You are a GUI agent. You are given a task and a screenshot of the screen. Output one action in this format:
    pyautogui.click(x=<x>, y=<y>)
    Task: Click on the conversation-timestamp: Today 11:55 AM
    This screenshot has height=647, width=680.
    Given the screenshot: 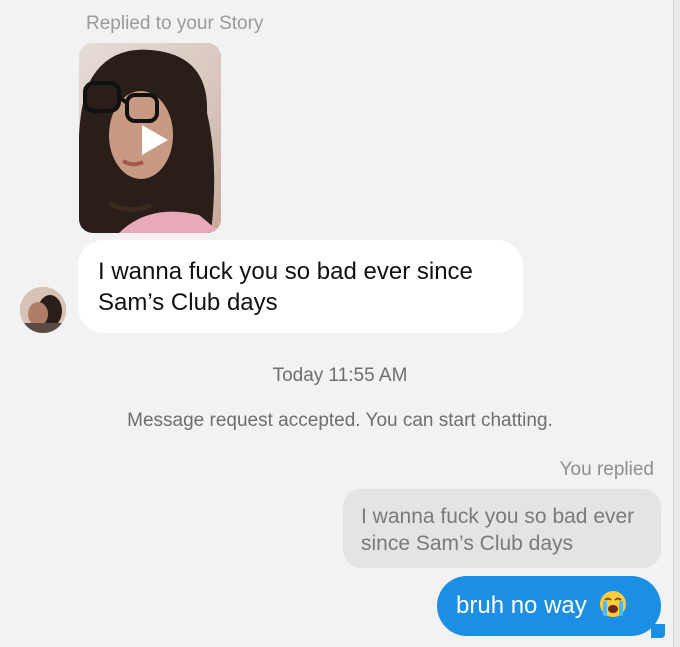 What is the action you would take?
    pyautogui.click(x=340, y=375)
    